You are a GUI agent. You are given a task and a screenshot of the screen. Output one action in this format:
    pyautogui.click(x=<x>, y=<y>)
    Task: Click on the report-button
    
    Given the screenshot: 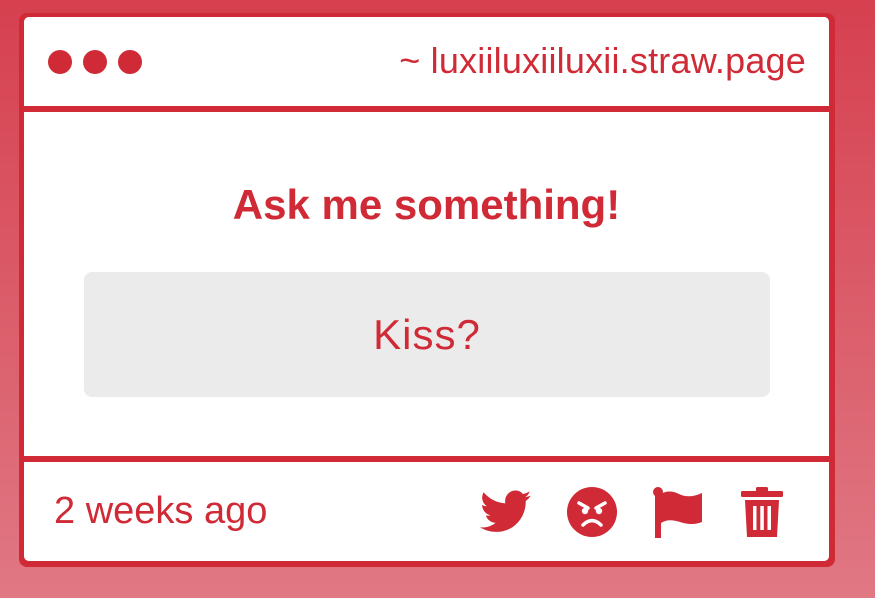 What is the action you would take?
    pyautogui.click(x=678, y=512)
    